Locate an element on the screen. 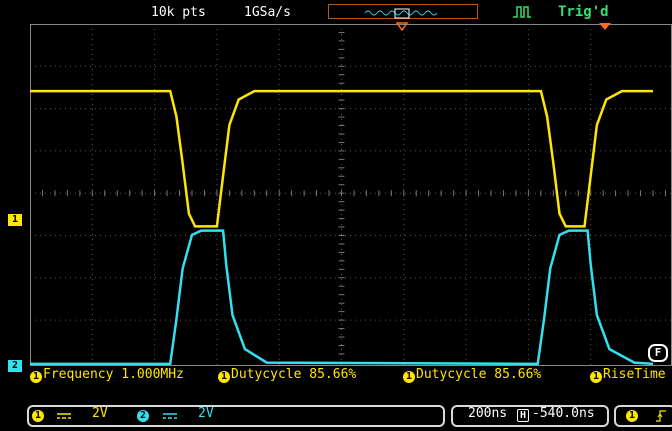  trigger-mode-icon is located at coordinates (522, 12).